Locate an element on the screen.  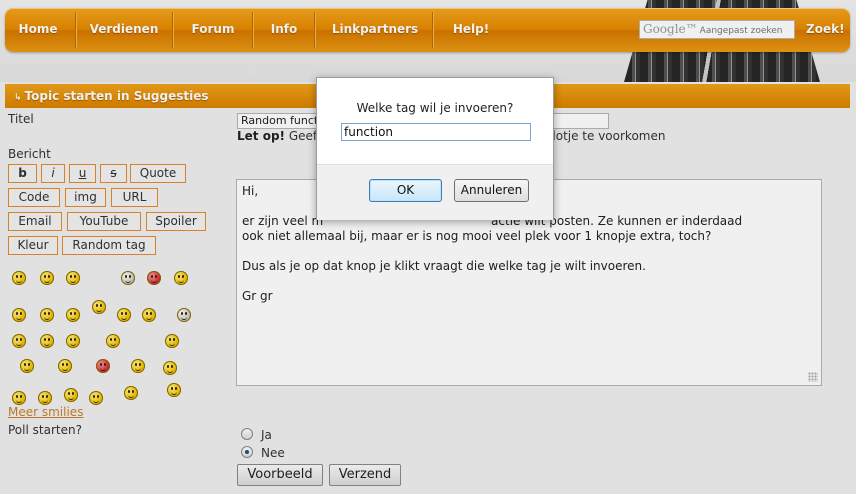
dialog-input: function is located at coordinates (436, 132).